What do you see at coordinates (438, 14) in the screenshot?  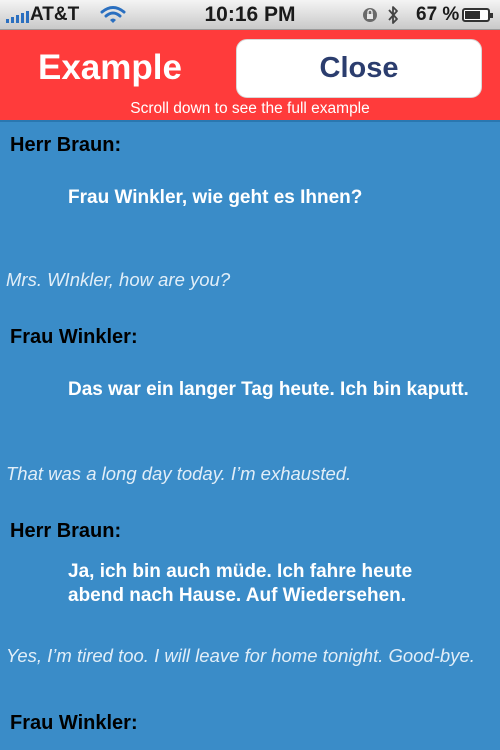 I see `battery-percent: 67 %` at bounding box center [438, 14].